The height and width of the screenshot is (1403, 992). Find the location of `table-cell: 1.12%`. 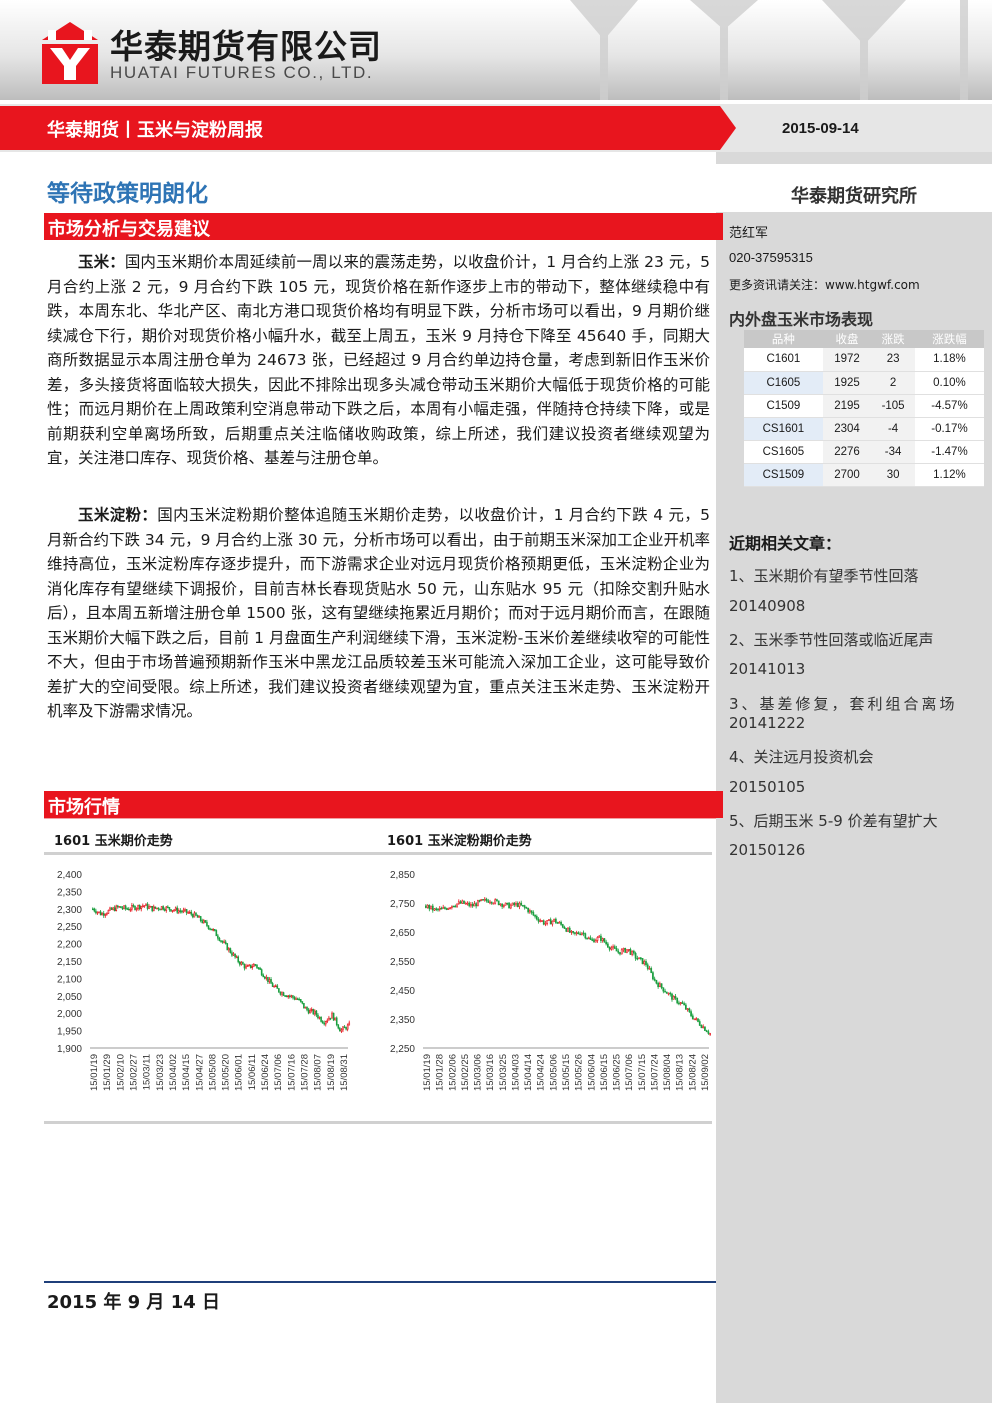

table-cell: 1.12% is located at coordinates (949, 475).